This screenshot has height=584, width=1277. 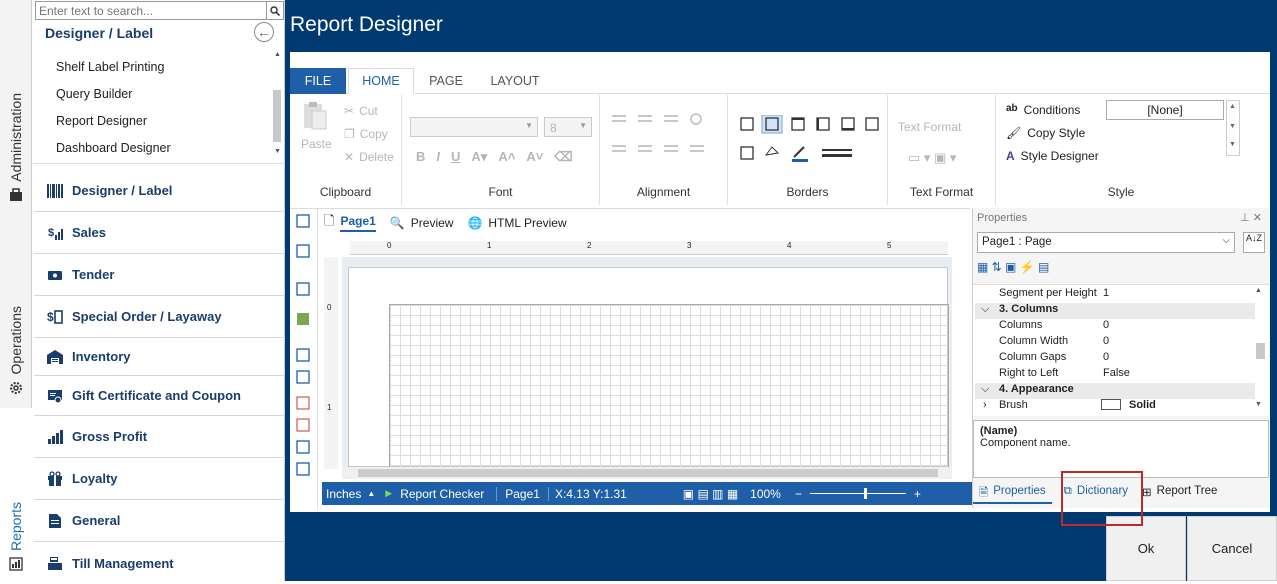 I want to click on tab-file: FILE, so click(x=318, y=81).